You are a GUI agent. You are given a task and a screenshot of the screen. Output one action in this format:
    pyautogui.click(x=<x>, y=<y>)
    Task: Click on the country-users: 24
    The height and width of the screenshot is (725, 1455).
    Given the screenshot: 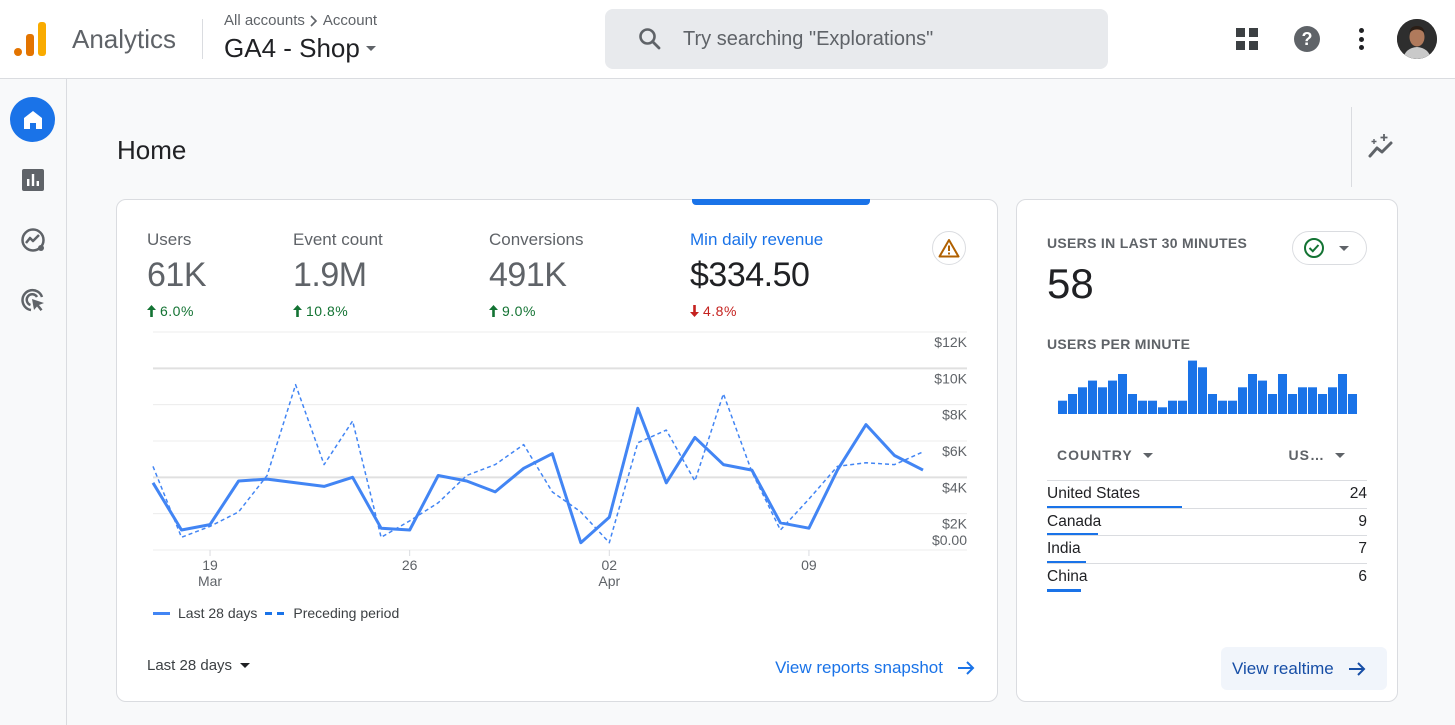 What is the action you would take?
    pyautogui.click(x=1358, y=493)
    